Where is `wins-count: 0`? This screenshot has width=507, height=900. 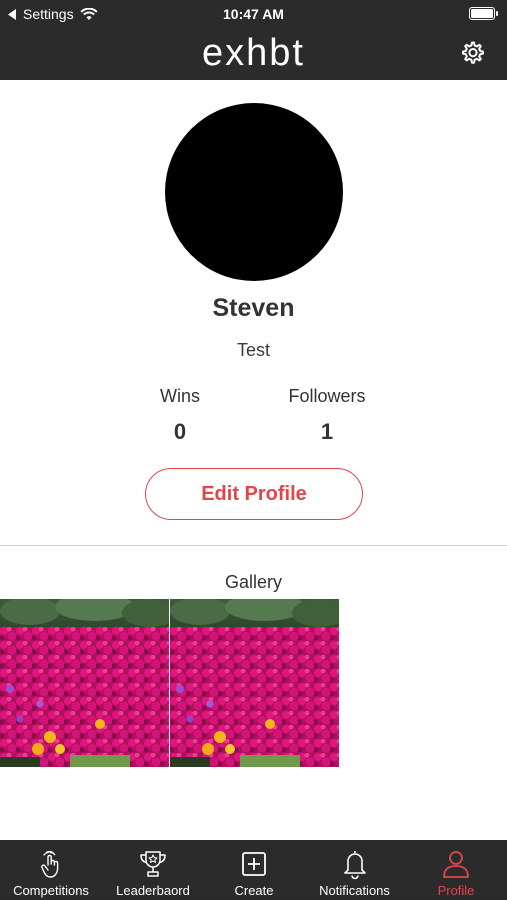 wins-count: 0 is located at coordinates (180, 431).